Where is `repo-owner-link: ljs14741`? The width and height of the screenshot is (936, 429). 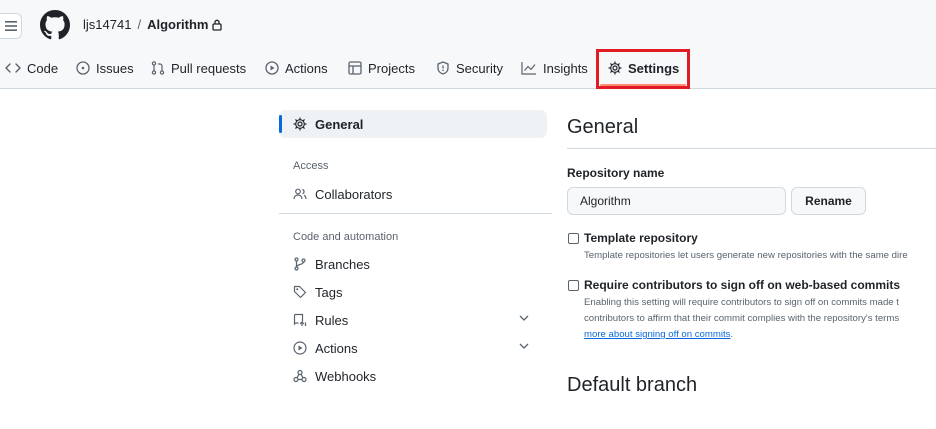
repo-owner-link: ljs14741 is located at coordinates (107, 25).